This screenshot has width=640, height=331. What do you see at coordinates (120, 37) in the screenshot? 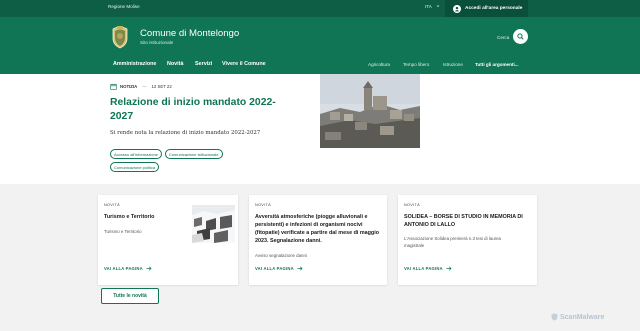
I see `crest-icon` at bounding box center [120, 37].